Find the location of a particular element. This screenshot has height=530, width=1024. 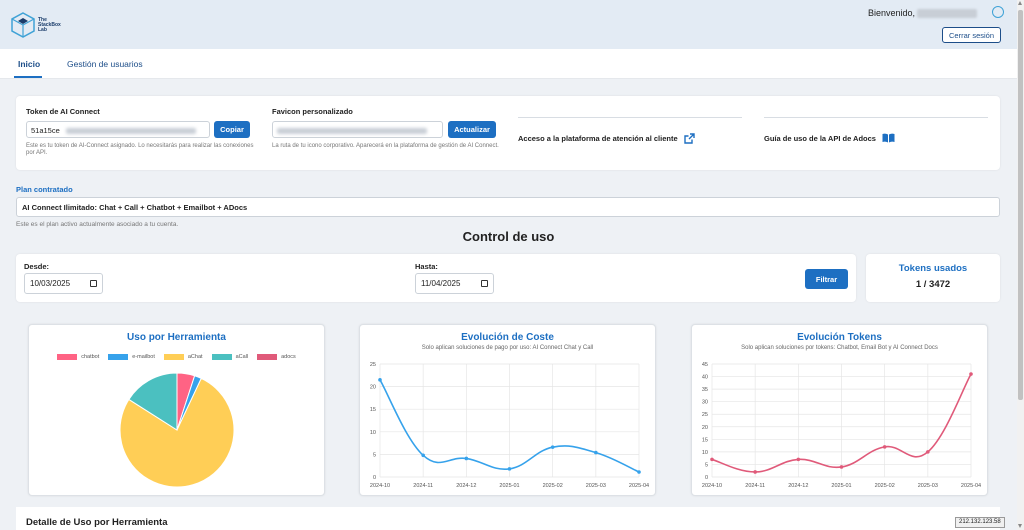

to-label: Hasta: is located at coordinates (426, 266).